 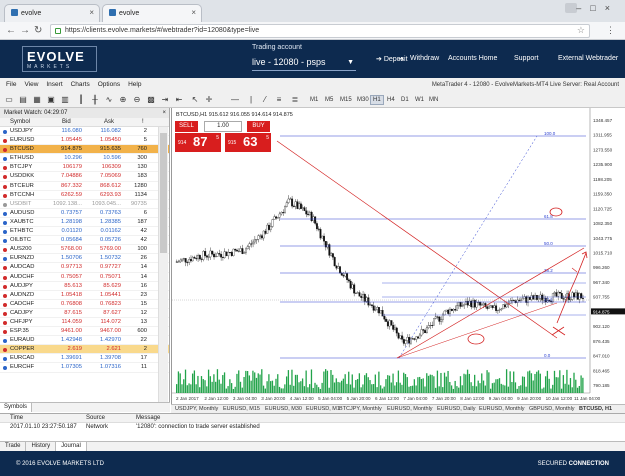 I want to click on zoom-in-icon: ⊕, so click(x=123, y=100).